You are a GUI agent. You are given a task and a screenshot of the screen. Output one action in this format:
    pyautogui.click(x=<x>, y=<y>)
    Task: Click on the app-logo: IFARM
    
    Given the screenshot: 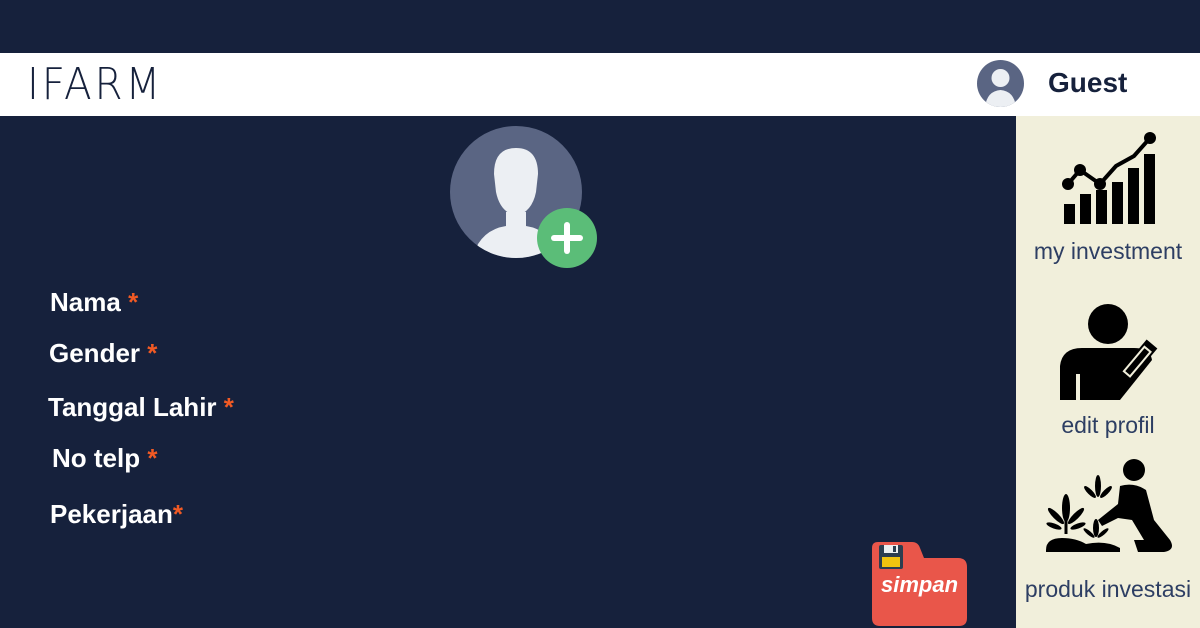 What is the action you would take?
    pyautogui.click(x=95, y=85)
    